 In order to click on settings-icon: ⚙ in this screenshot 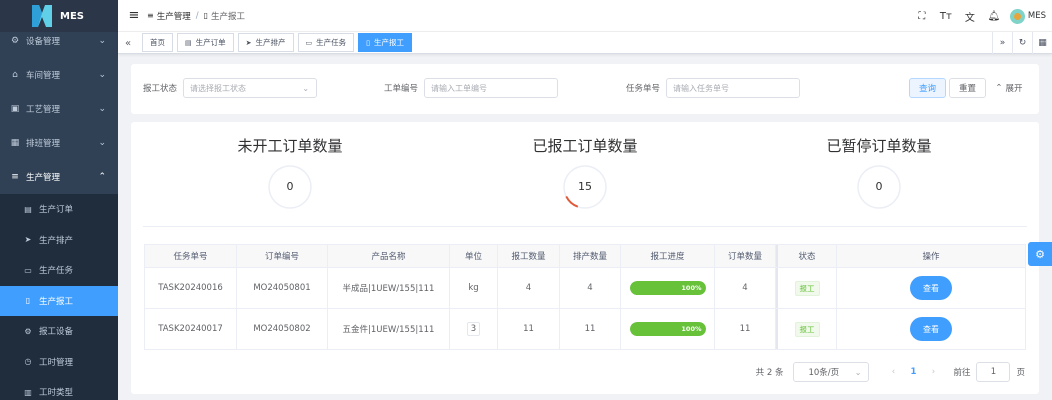, I will do `click(1040, 254)`.